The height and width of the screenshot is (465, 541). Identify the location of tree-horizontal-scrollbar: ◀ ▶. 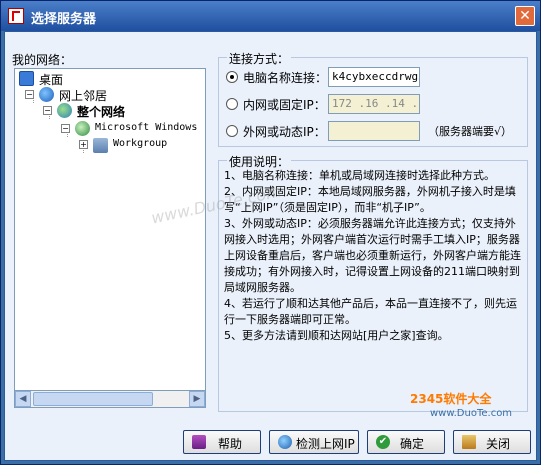
(110, 399).